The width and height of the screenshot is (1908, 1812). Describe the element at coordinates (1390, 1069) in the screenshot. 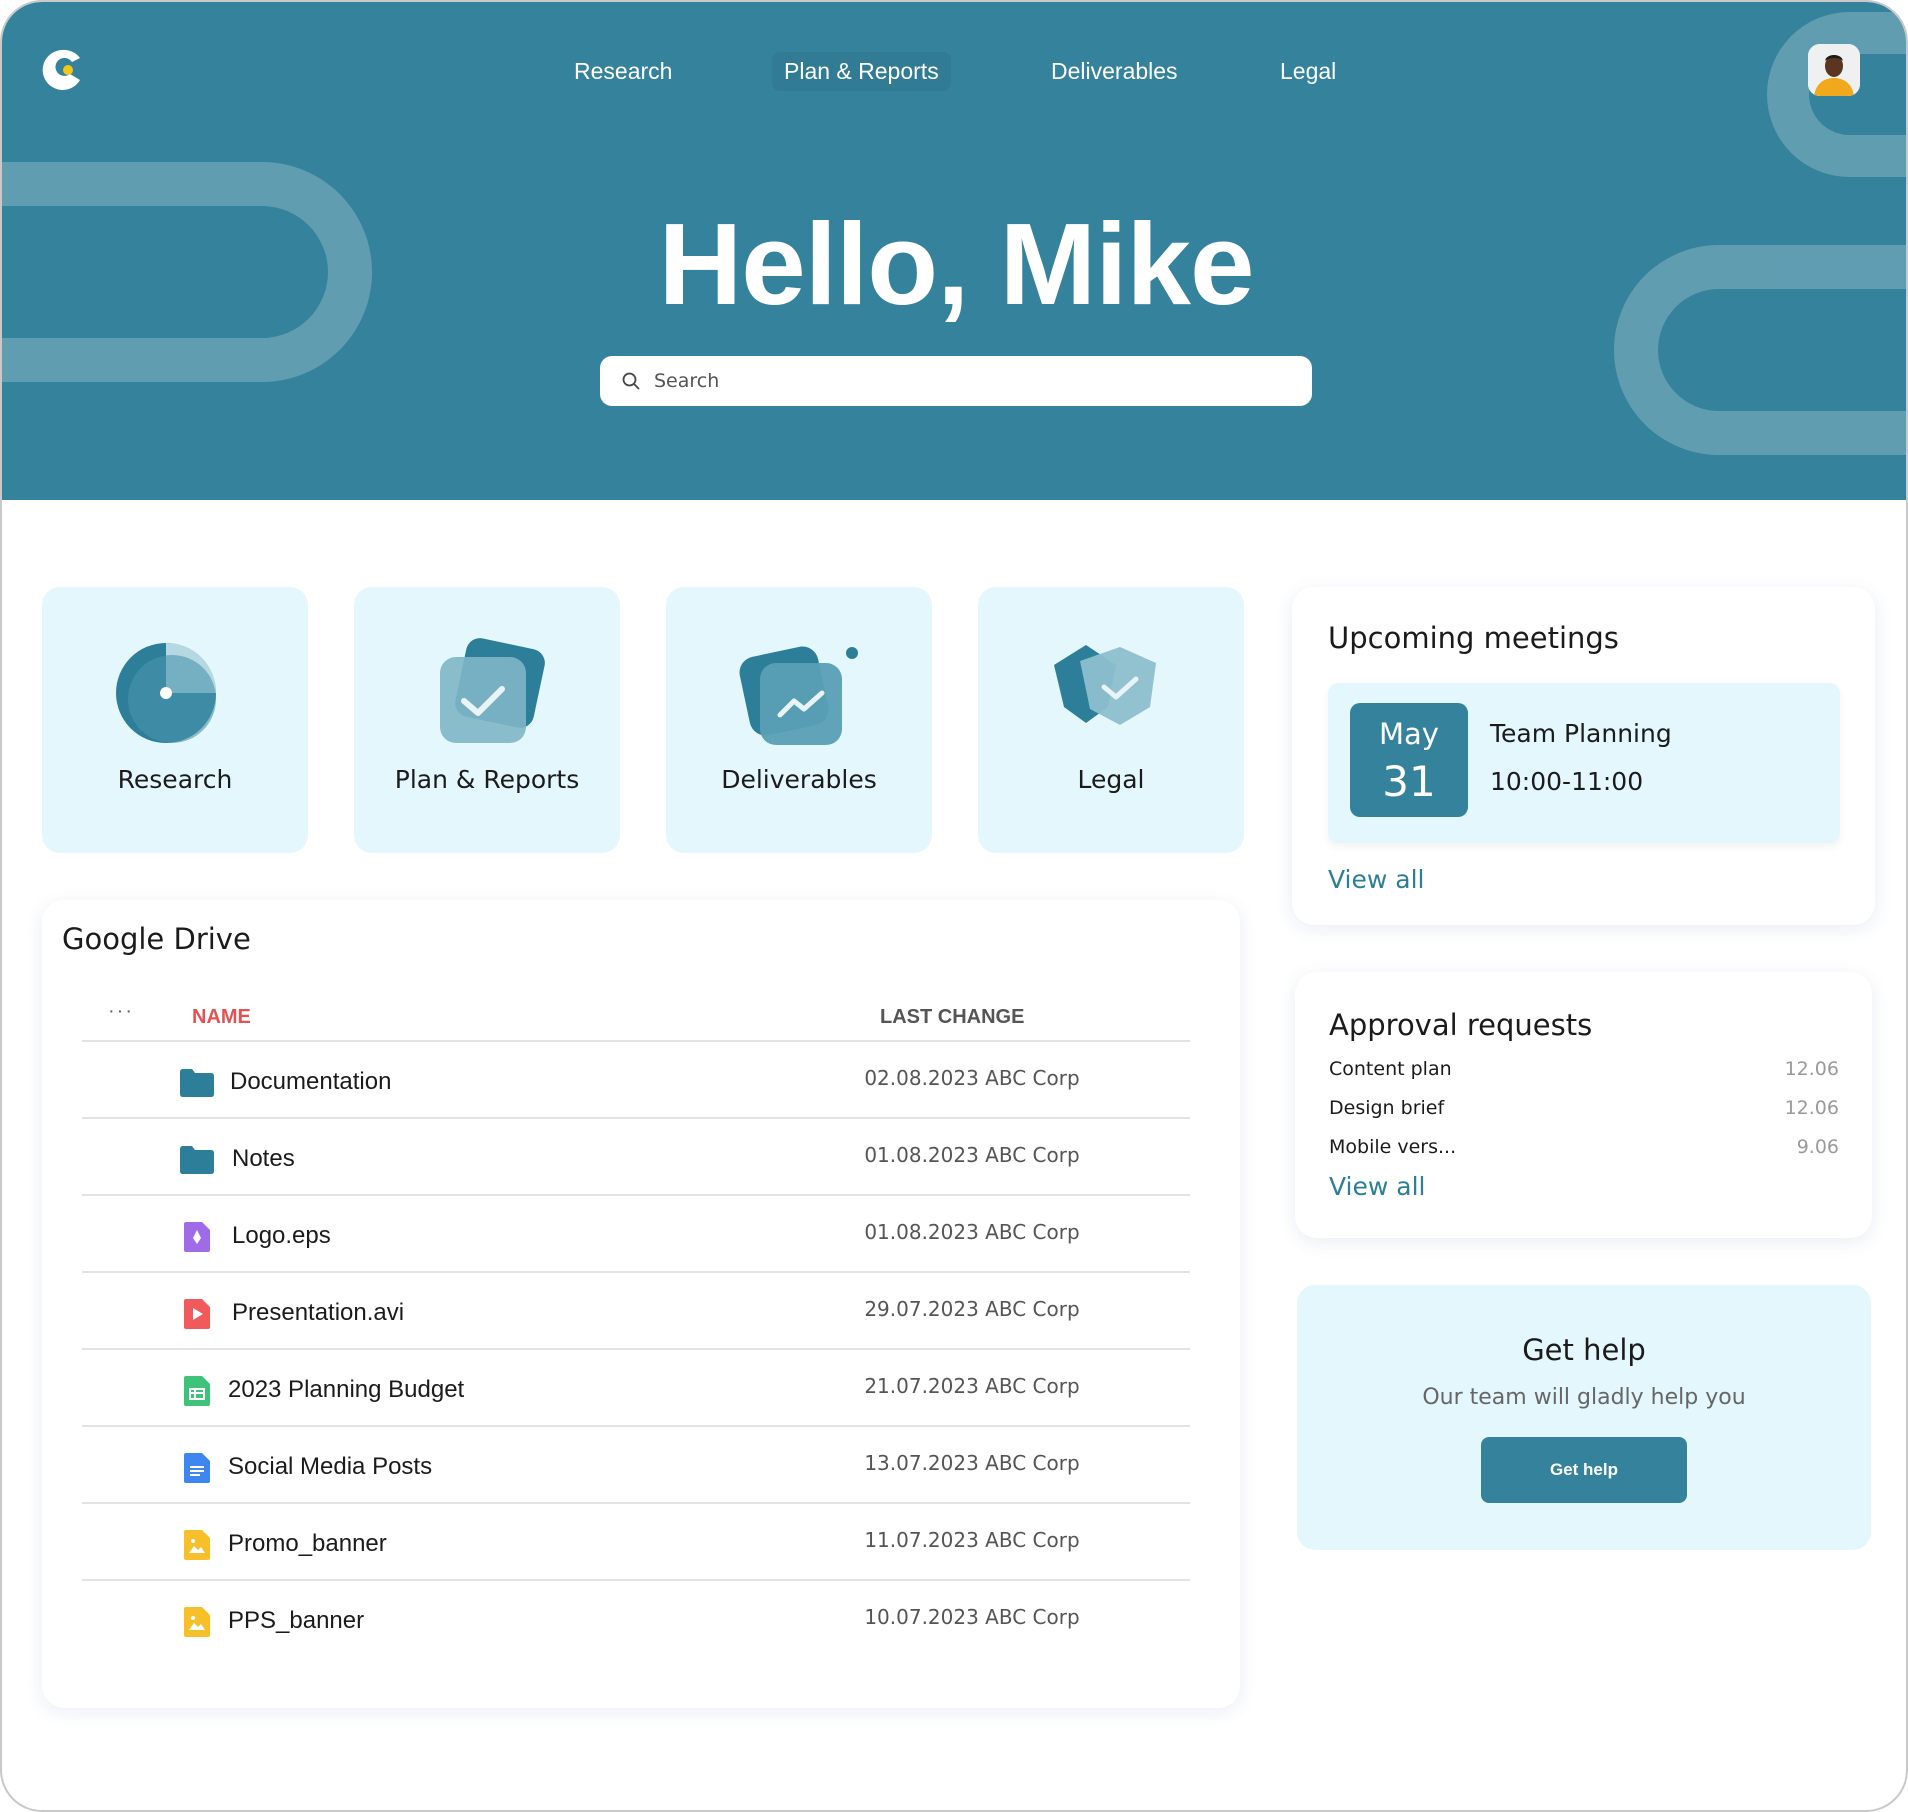

I see `approval-name: Content plan` at that location.